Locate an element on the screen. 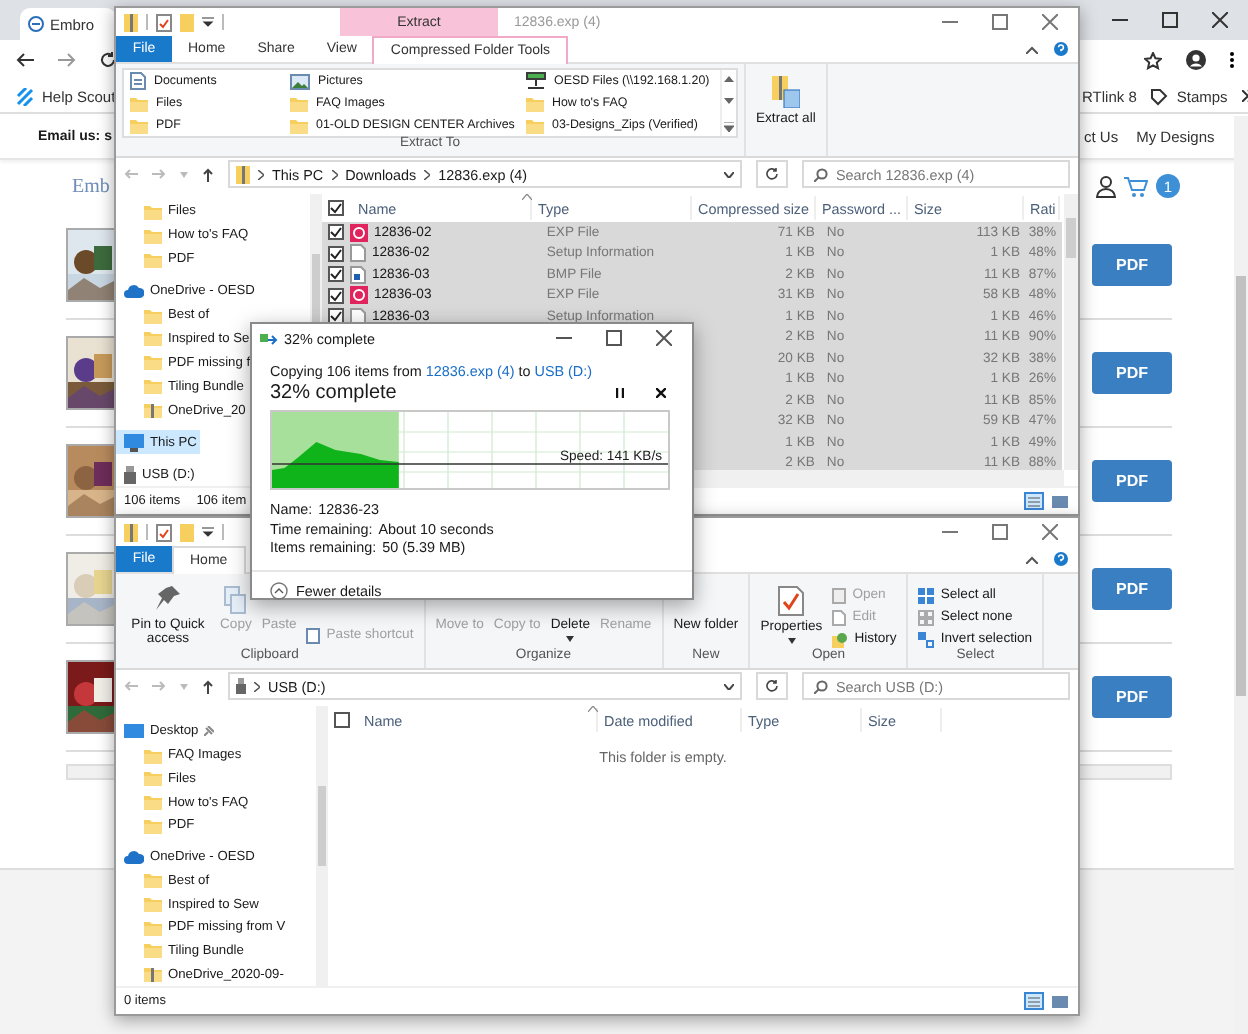 Image resolution: width=1248 pixels, height=1034 pixels. site-logo: Emb is located at coordinates (91, 186).